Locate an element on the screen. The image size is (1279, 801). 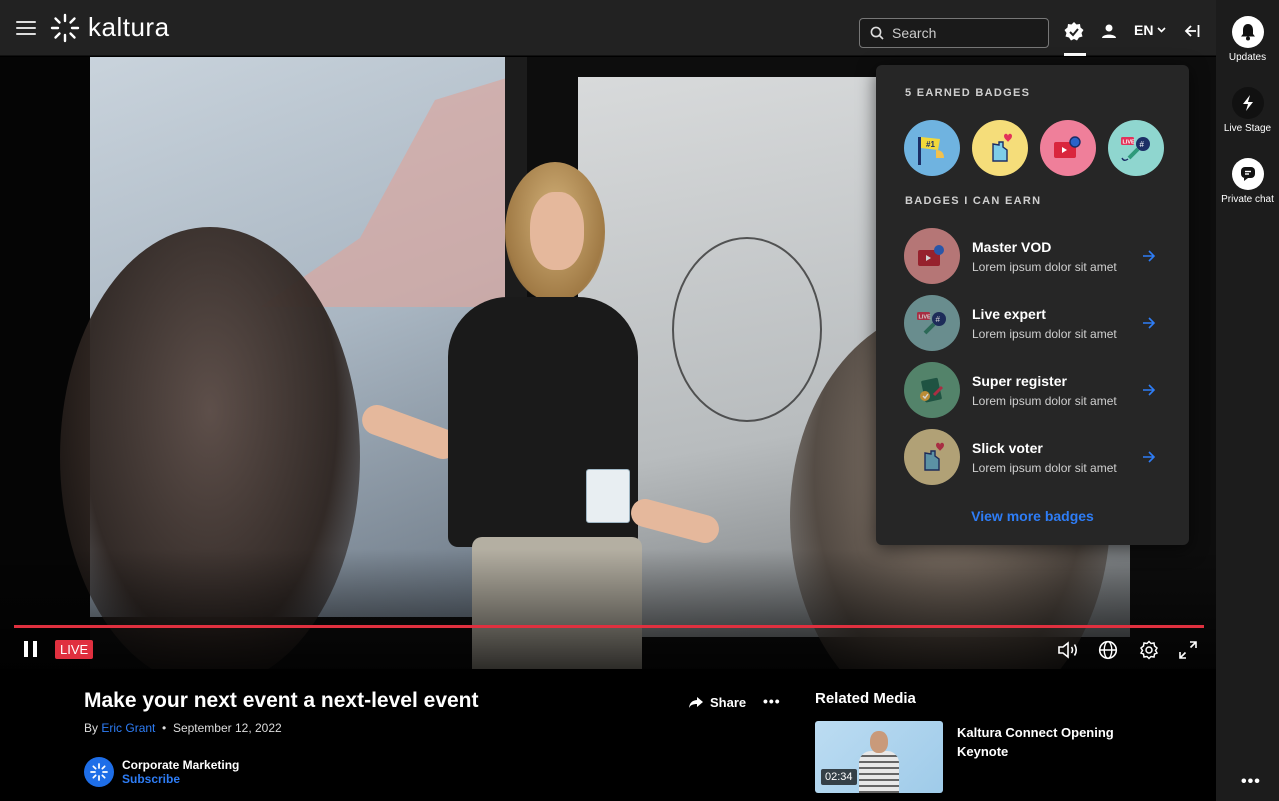
rail-item-updates: Updates is located at coordinates (1247, 39).